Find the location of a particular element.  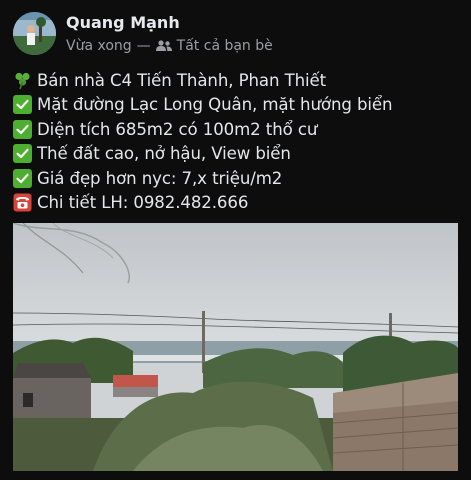

line-text: Bán nhà C4 Tiến Thành, Phan Thiết is located at coordinates (182, 80).